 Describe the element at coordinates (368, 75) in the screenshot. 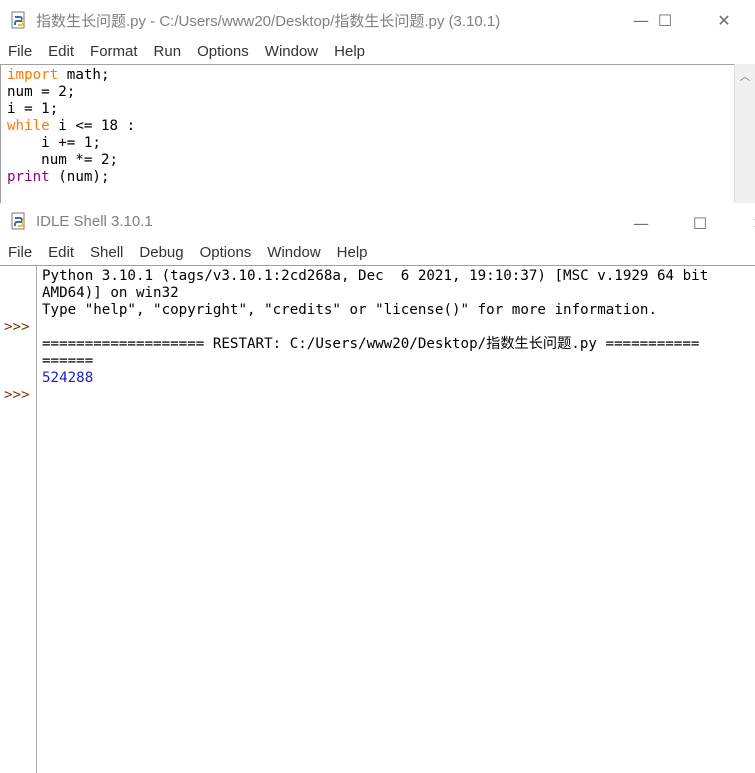

I see `code-line: import math;` at that location.